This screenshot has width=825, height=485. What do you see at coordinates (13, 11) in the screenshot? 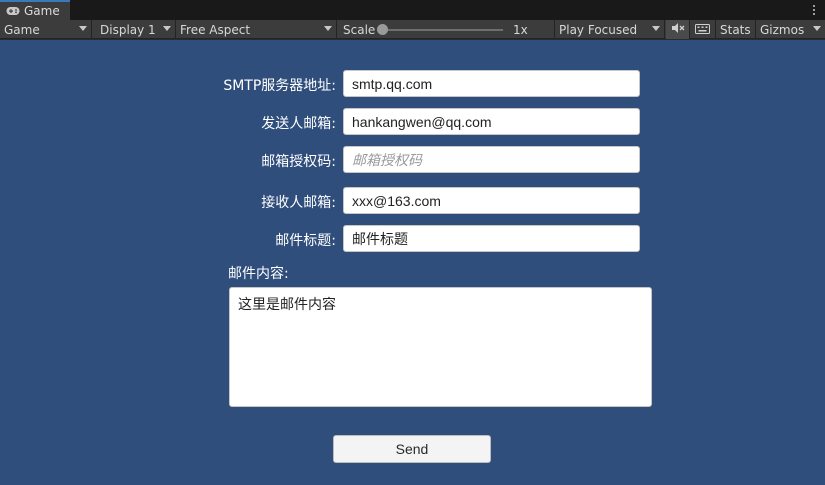
I see `gamepad-icon` at bounding box center [13, 11].